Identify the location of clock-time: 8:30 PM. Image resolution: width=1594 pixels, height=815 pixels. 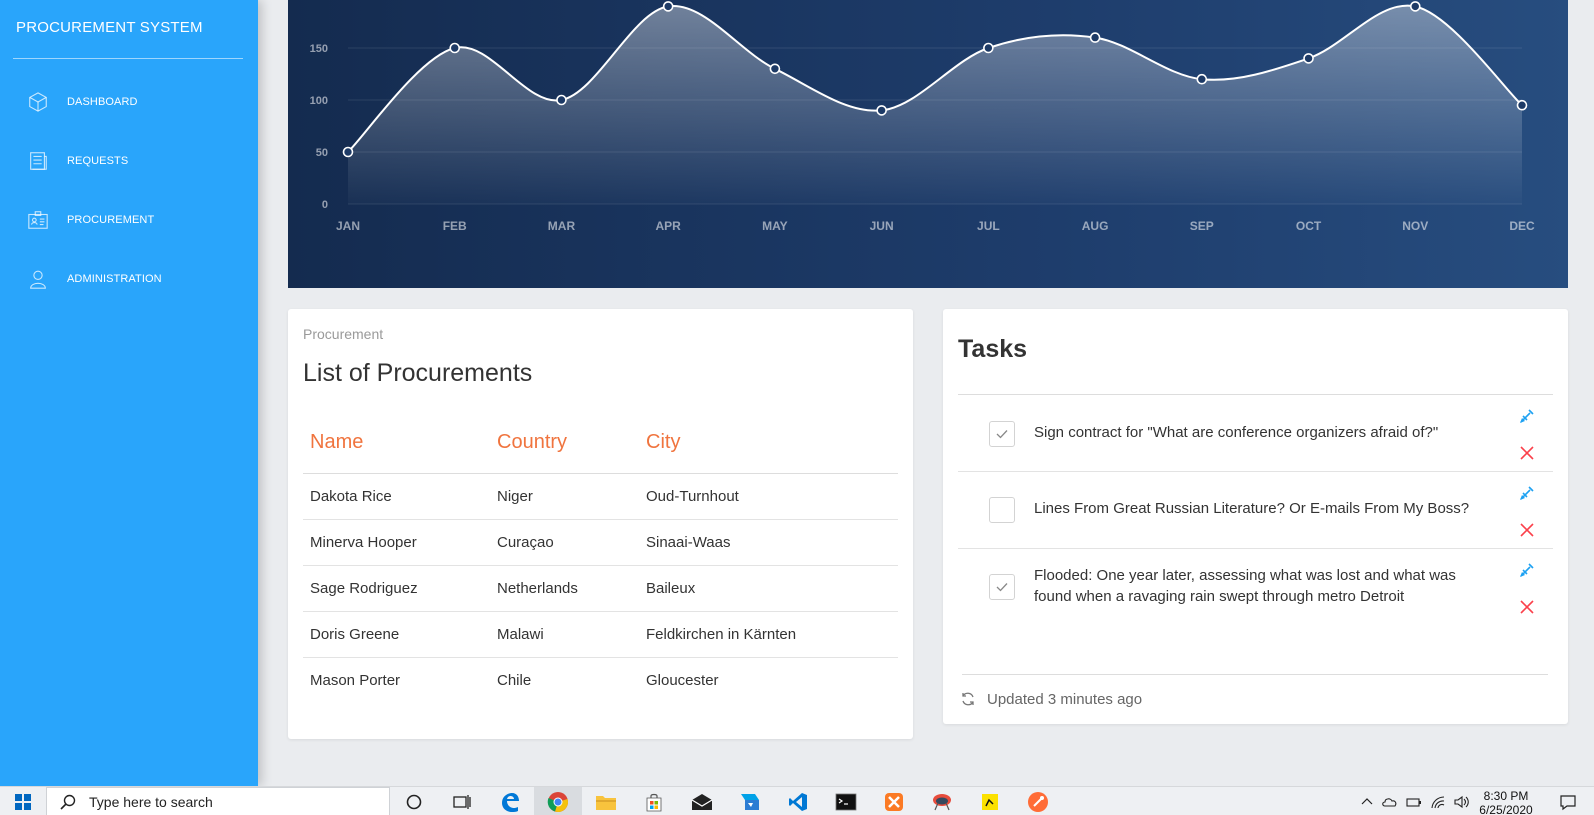
(1506, 796).